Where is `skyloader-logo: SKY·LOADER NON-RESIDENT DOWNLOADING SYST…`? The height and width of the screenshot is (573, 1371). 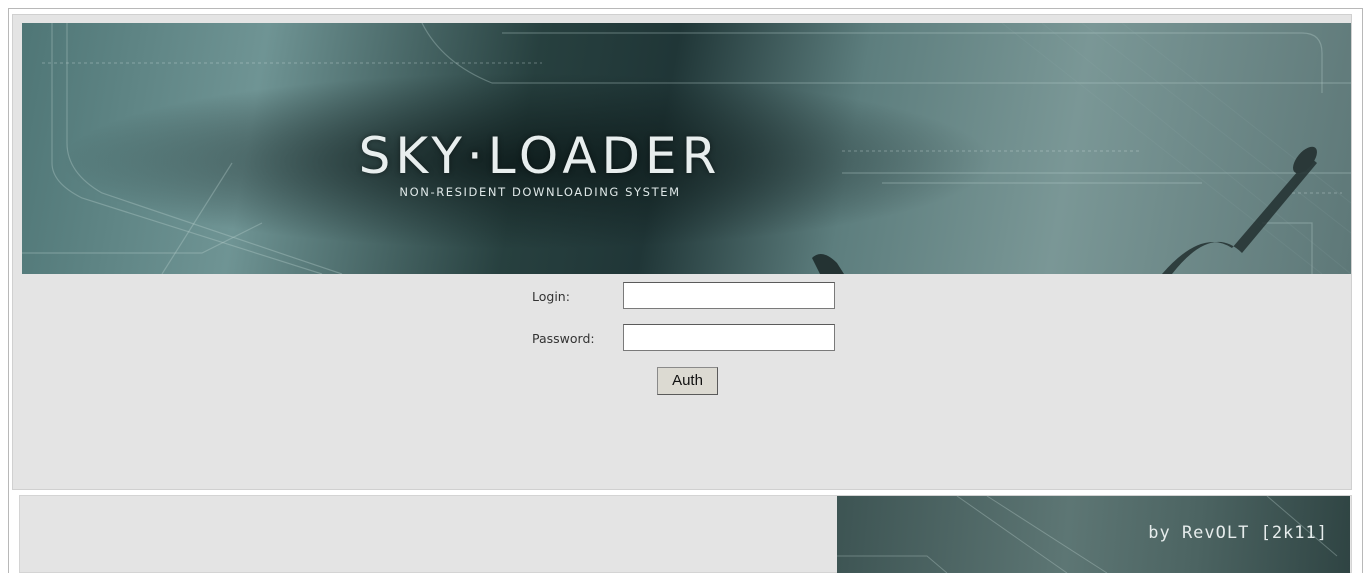 skyloader-logo: SKY·LOADER NON-RESIDENT DOWNLOADING SYST… is located at coordinates (540, 163).